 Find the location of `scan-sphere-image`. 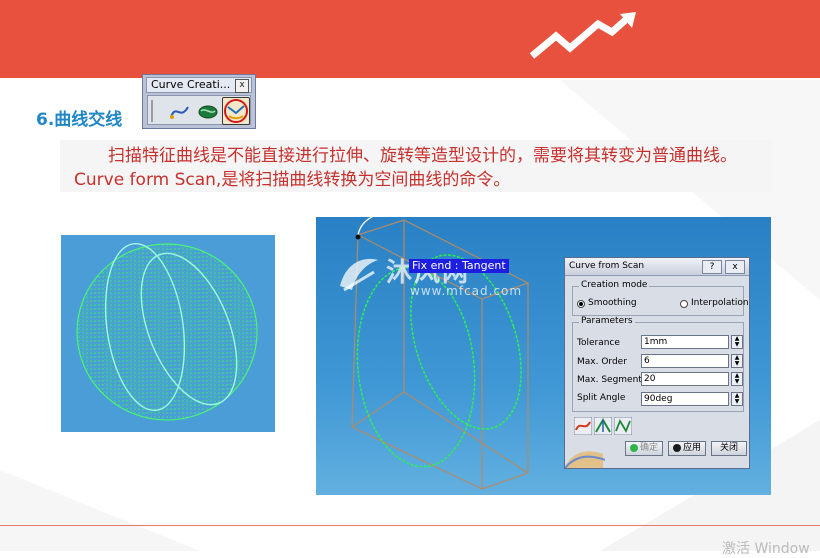

scan-sphere-image is located at coordinates (168, 333).